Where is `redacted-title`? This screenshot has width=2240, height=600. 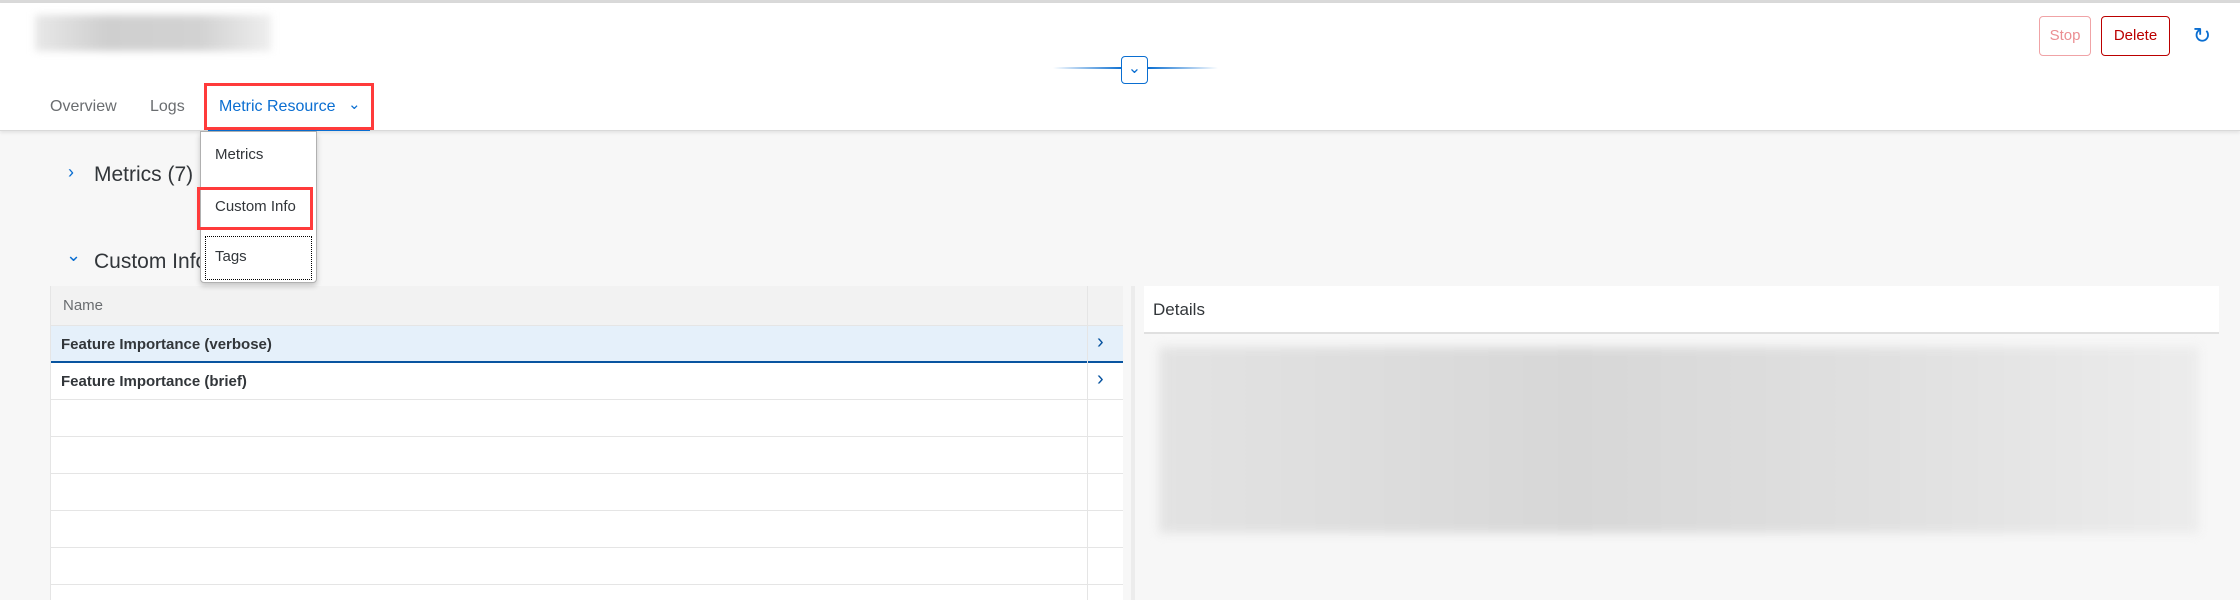 redacted-title is located at coordinates (153, 33).